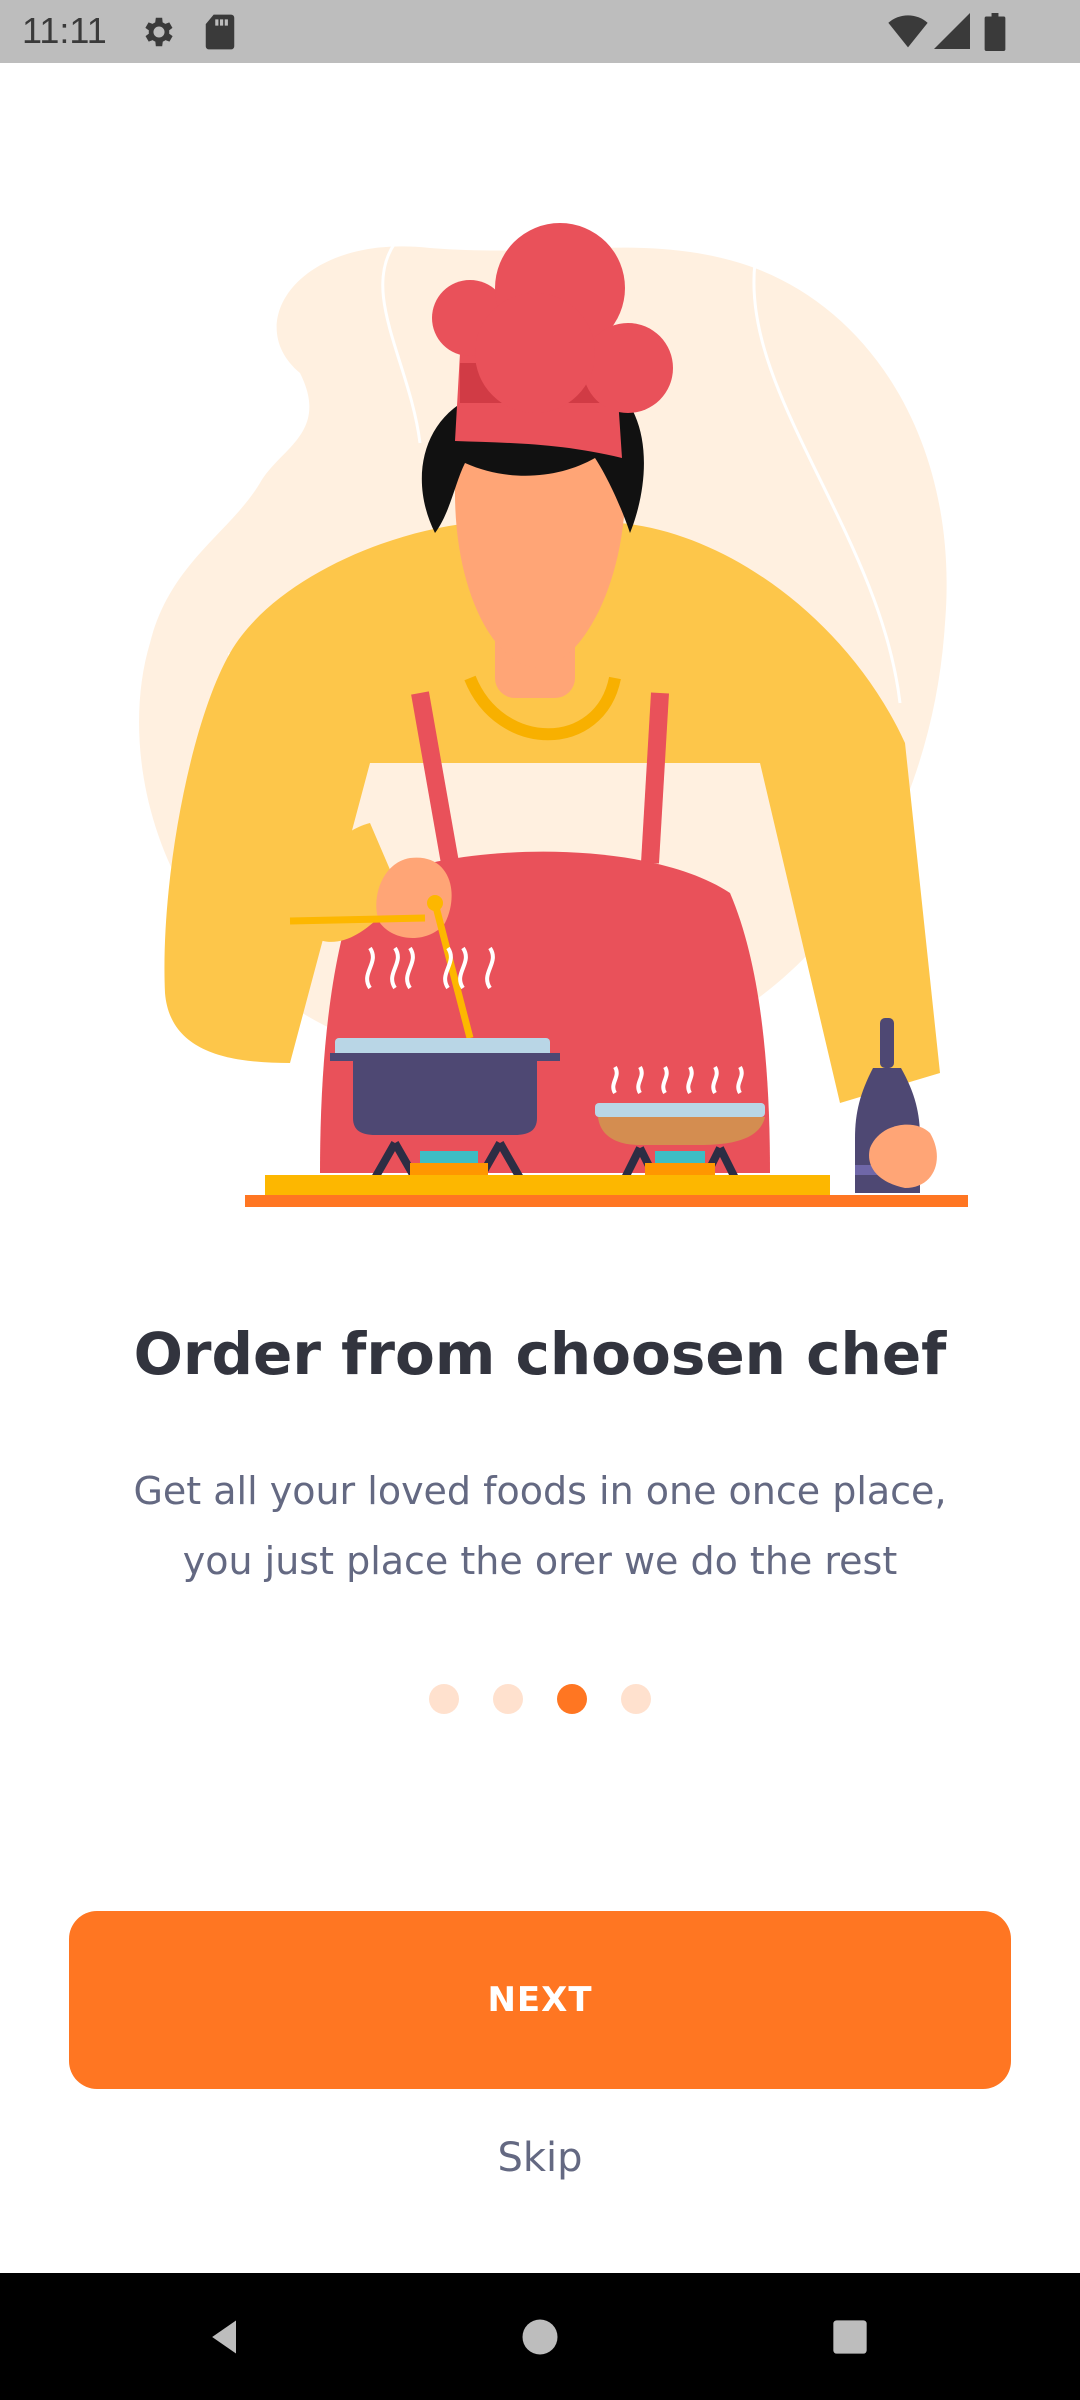 Image resolution: width=1080 pixels, height=2400 pixels. I want to click on battery-icon, so click(995, 34).